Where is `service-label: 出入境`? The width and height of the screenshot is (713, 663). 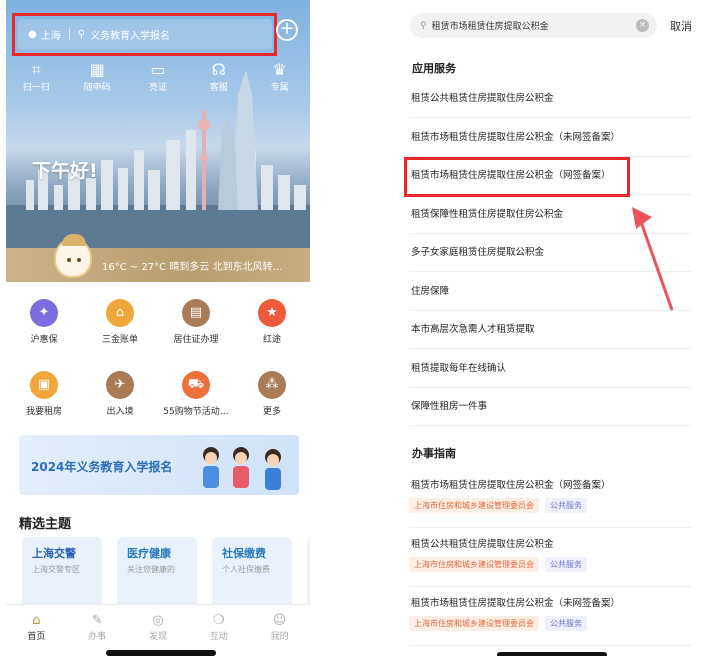 service-label: 出入境 is located at coordinates (120, 412).